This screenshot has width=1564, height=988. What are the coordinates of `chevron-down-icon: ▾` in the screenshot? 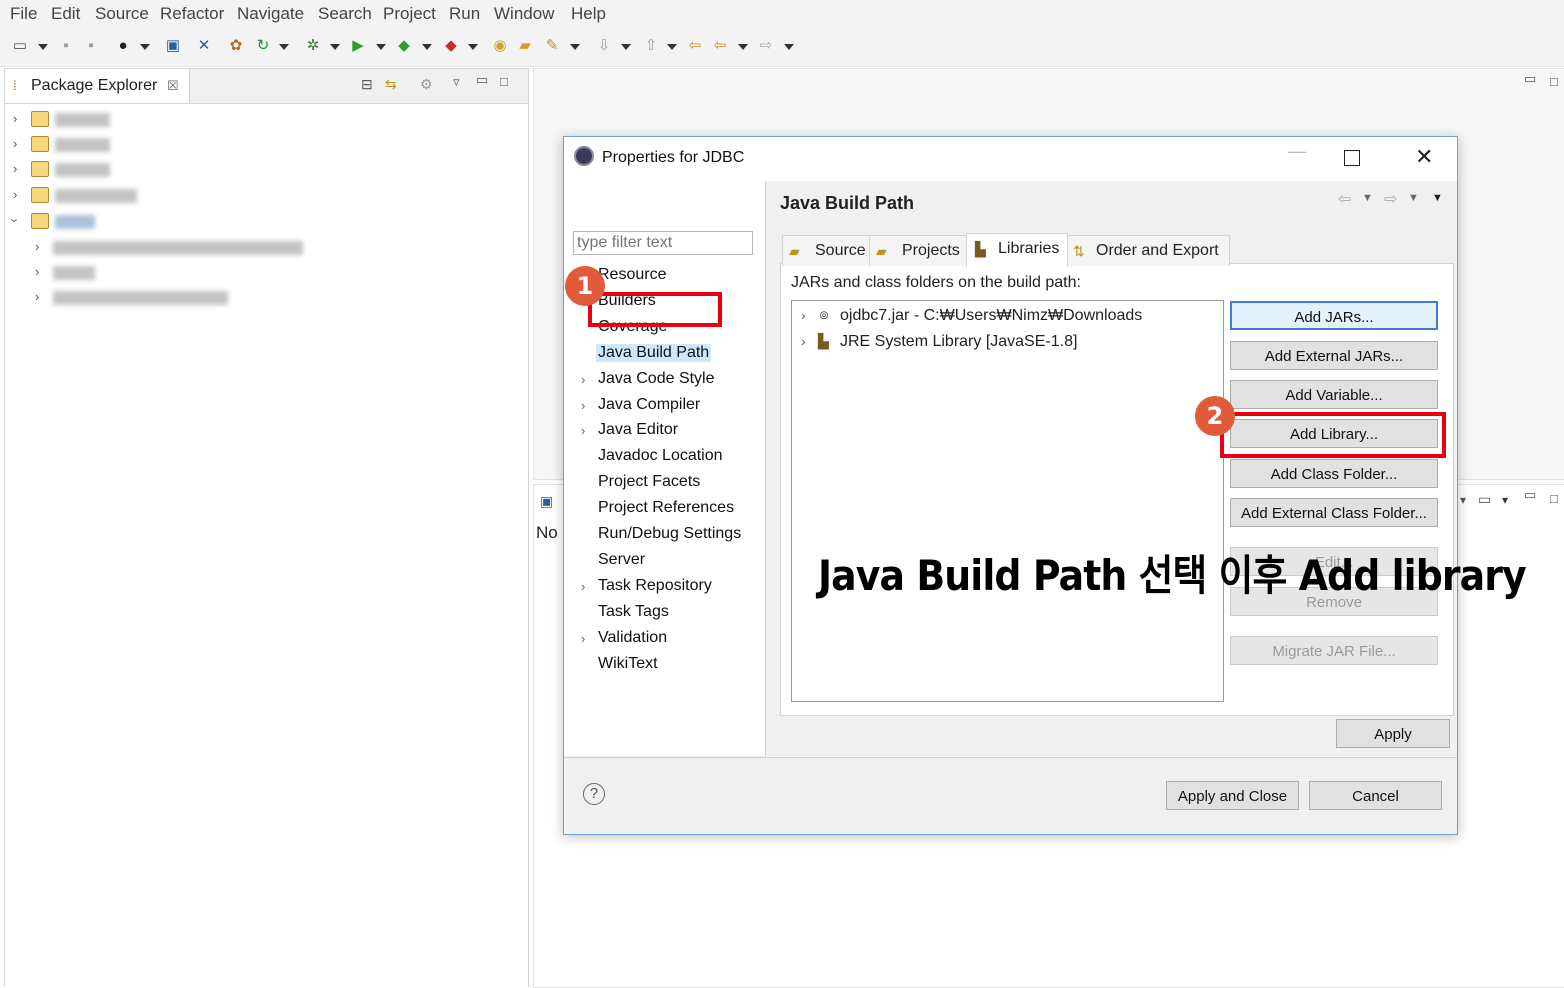 It's located at (1505, 500).